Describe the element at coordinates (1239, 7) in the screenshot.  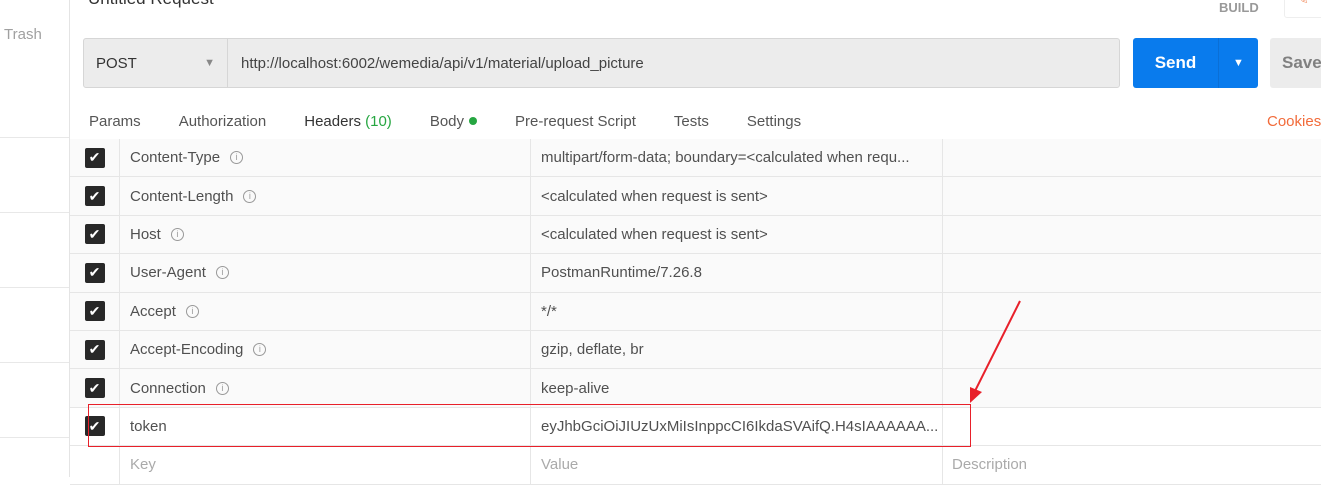
I see `build-label: BUILD` at that location.